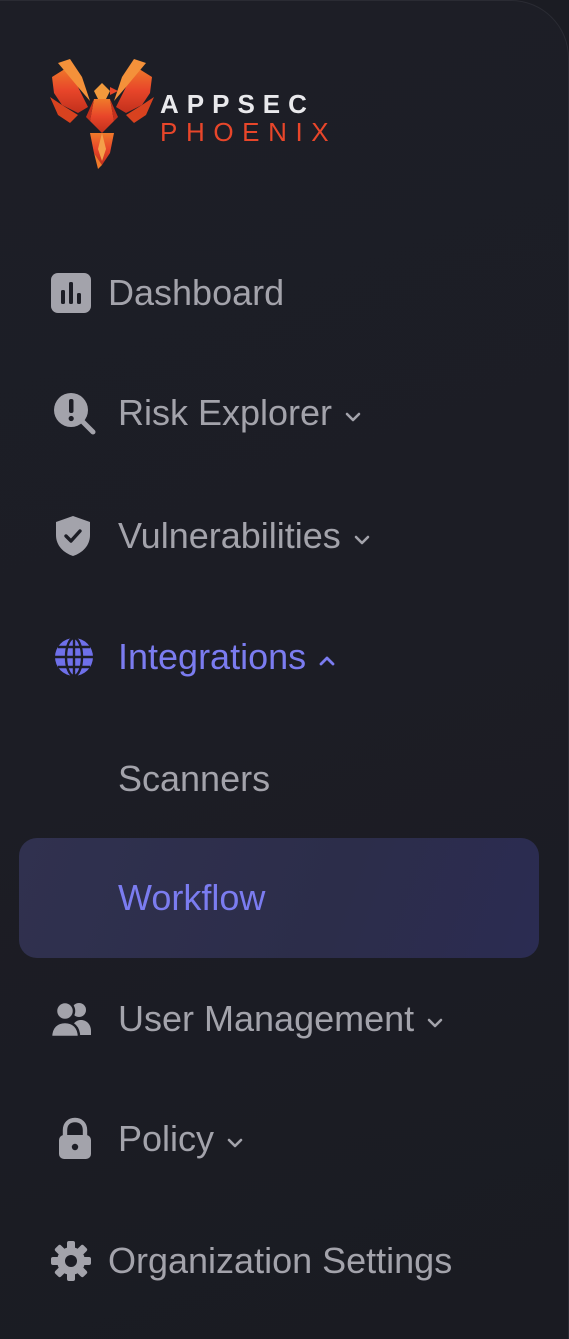 Image resolution: width=569 pixels, height=1339 pixels. Describe the element at coordinates (194, 778) in the screenshot. I see `sub-nav-label-scanners: Scanners` at that location.